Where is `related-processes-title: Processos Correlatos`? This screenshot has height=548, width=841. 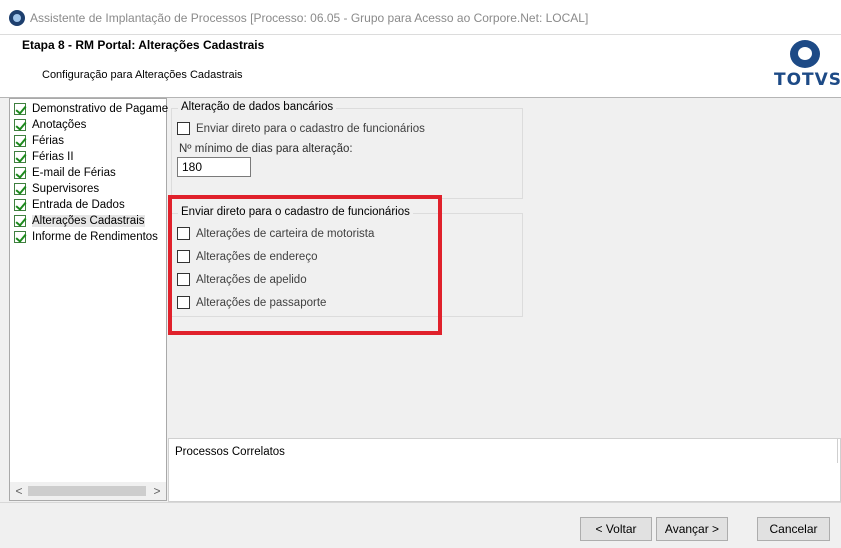 related-processes-title: Processos Correlatos is located at coordinates (230, 452).